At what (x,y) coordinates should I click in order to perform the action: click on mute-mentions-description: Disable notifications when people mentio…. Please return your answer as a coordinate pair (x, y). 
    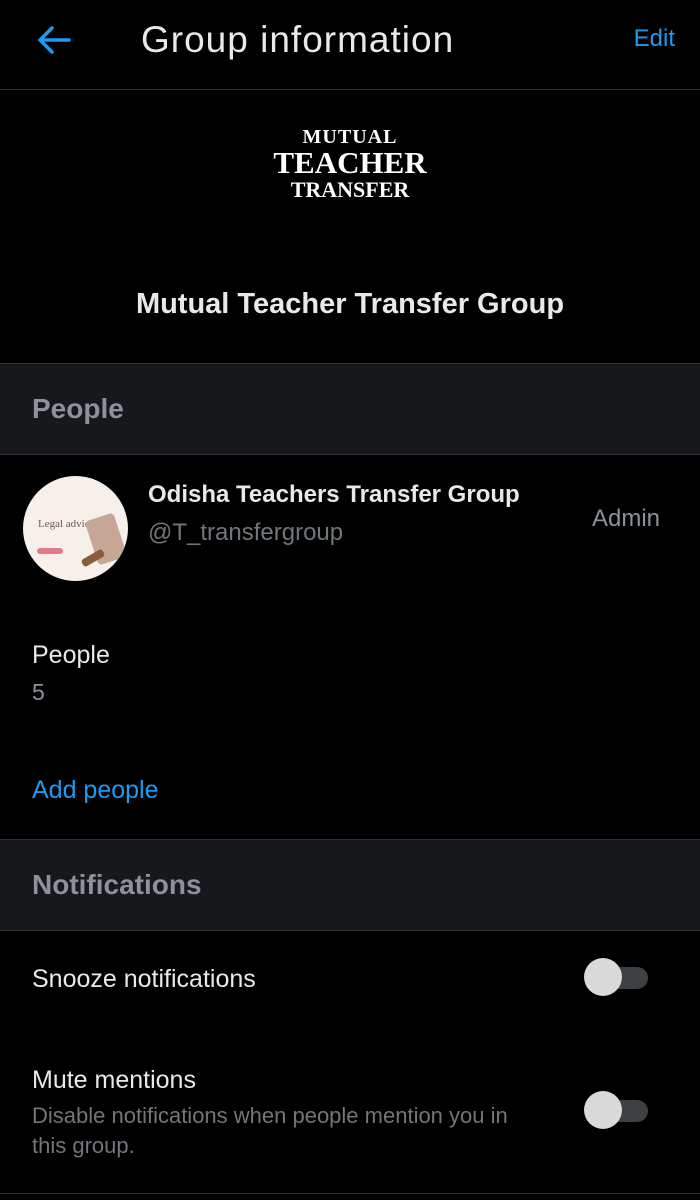
    Looking at the image, I should click on (270, 1130).